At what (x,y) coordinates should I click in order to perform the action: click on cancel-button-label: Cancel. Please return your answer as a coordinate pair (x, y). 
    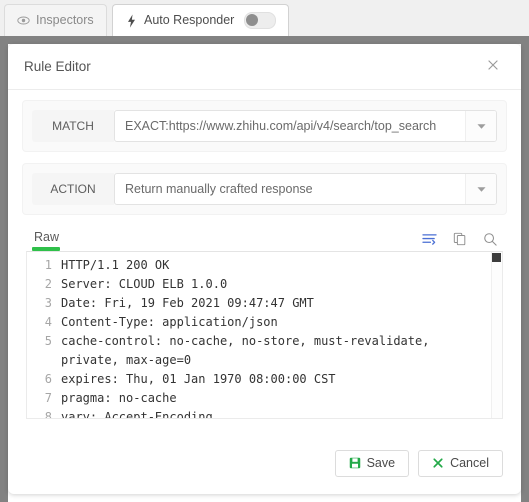
    Looking at the image, I should click on (469, 463).